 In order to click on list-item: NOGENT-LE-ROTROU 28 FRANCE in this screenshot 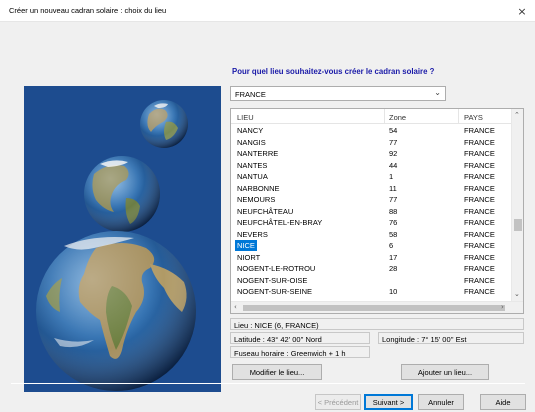, I will do `click(371, 269)`.